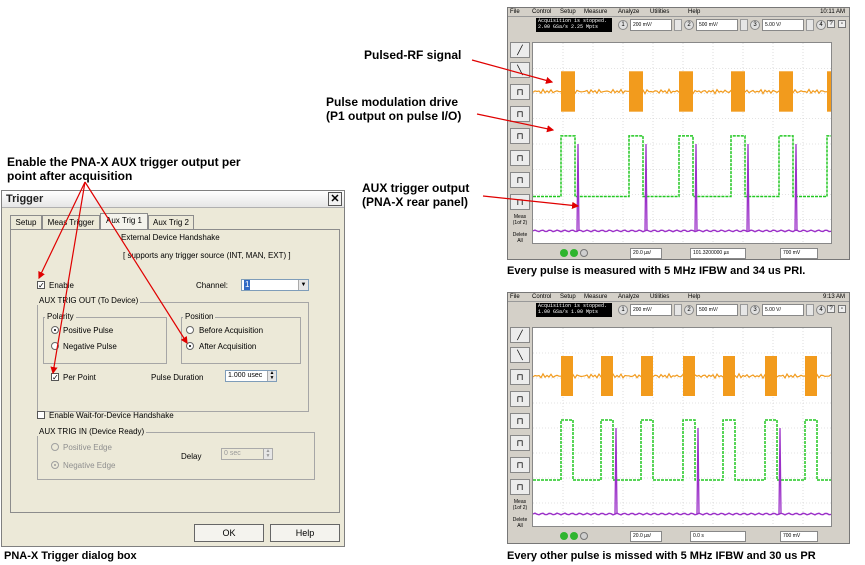 The width and height of the screenshot is (865, 565). Describe the element at coordinates (212, 285) in the screenshot. I see `channel-label: Channel:` at that location.